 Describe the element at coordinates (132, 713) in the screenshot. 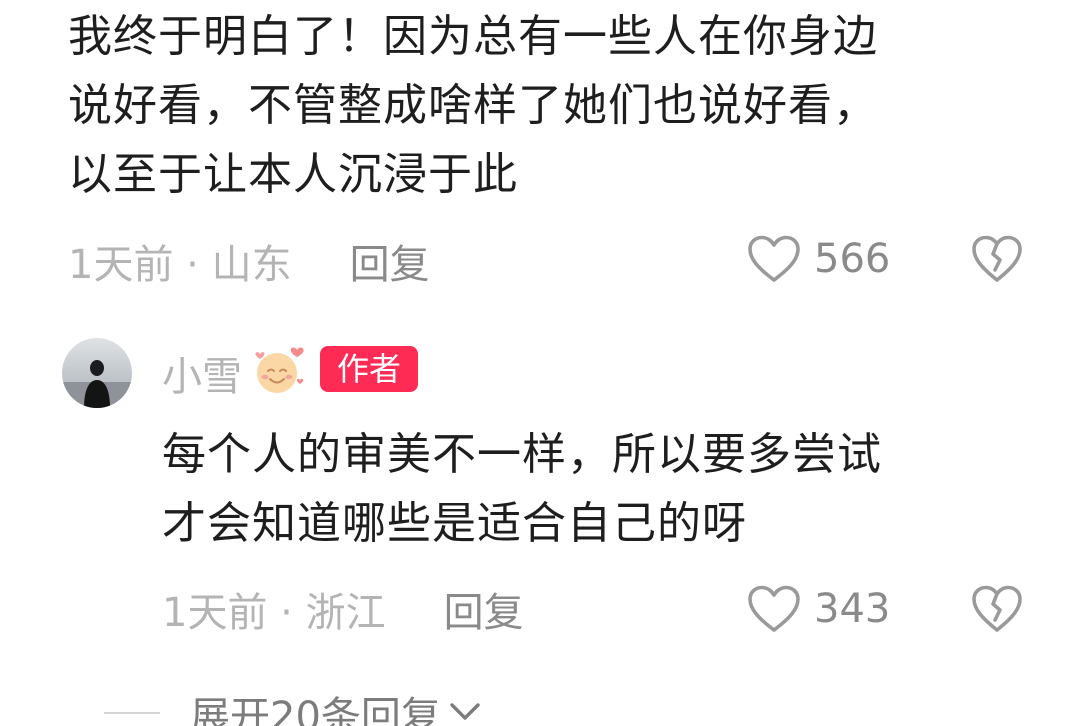

I see `divider` at that location.